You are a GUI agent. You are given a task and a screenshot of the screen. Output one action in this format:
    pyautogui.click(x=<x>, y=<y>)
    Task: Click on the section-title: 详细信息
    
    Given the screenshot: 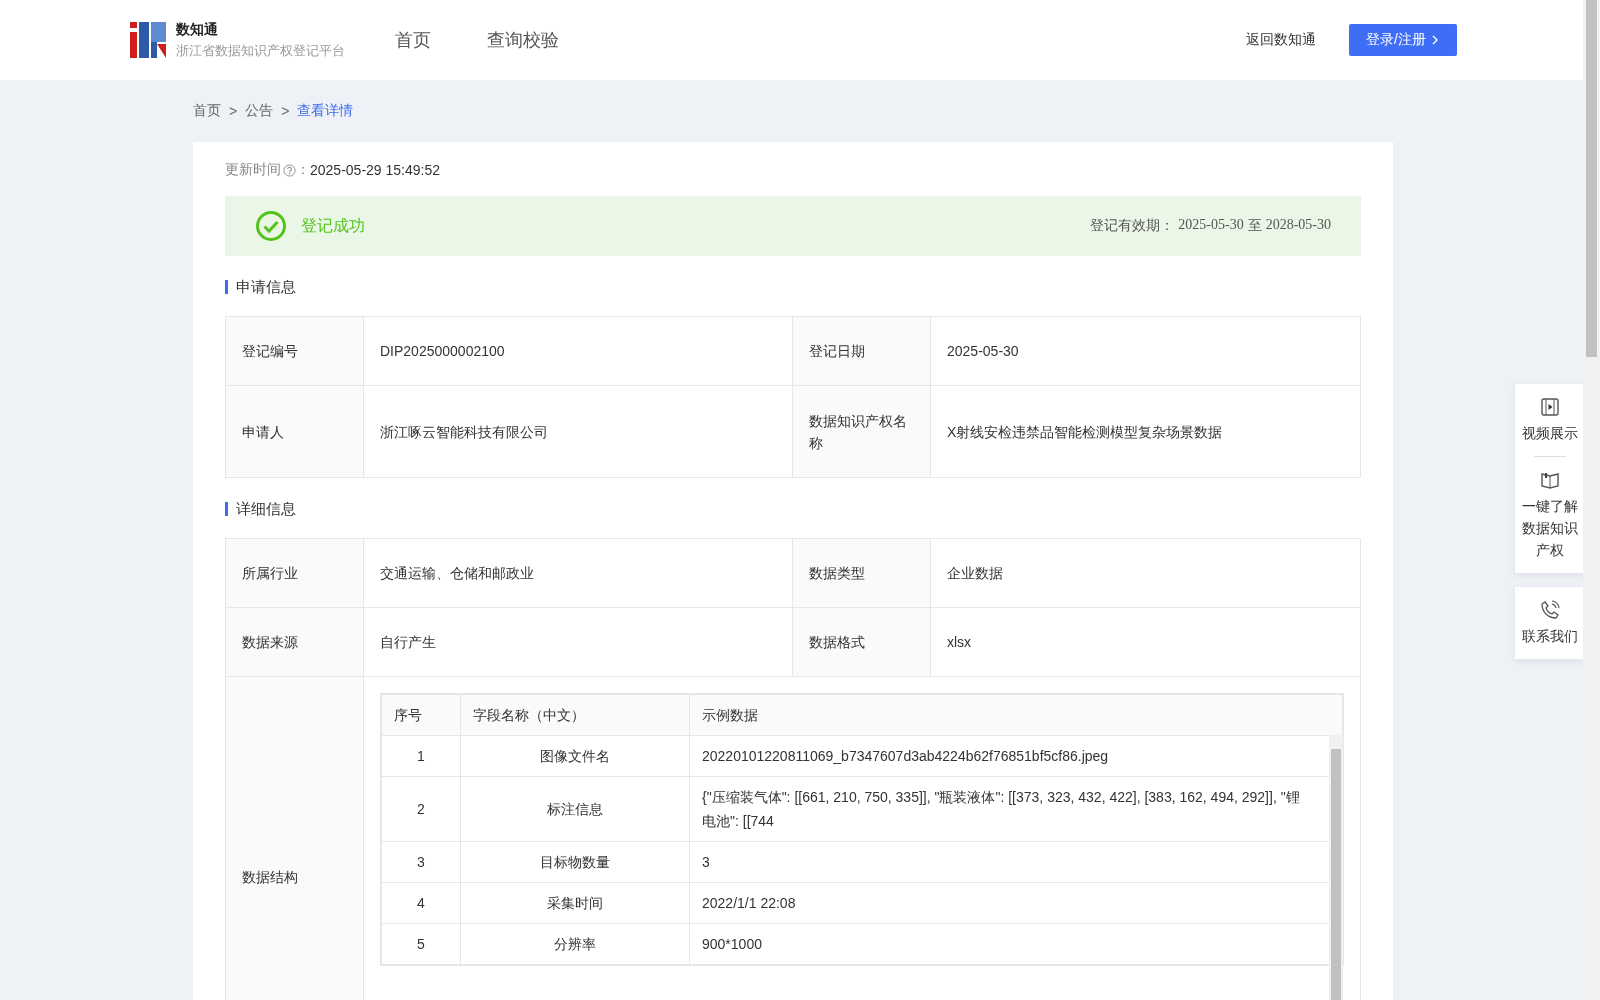 What is the action you would take?
    pyautogui.click(x=793, y=509)
    